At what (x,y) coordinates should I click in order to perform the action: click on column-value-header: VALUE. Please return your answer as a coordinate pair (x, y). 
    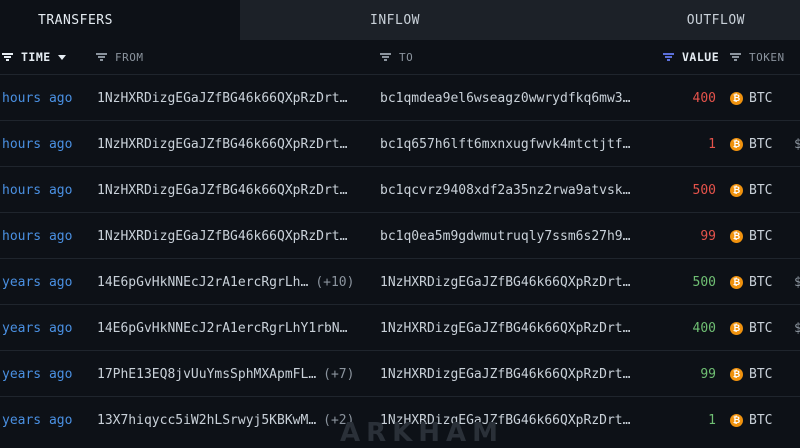
    Looking at the image, I should click on (691, 57).